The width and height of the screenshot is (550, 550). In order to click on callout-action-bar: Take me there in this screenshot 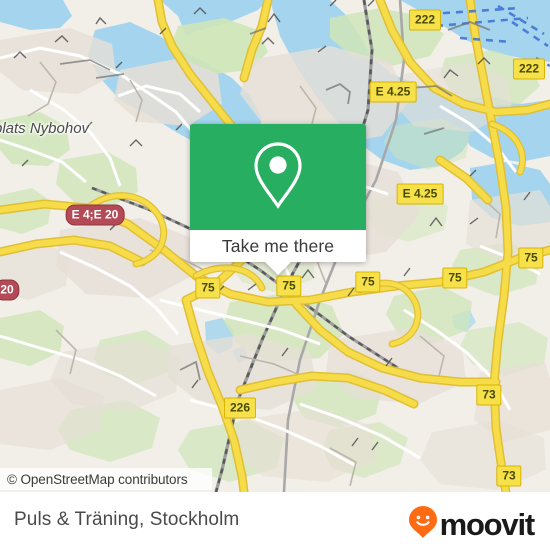, I will do `click(278, 246)`.